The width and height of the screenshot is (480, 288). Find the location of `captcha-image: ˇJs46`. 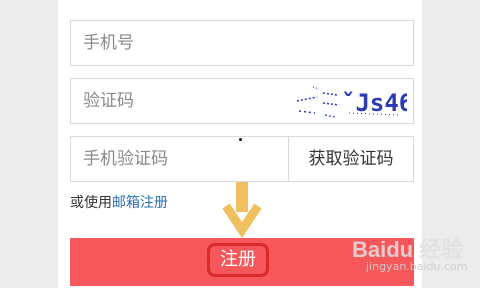

captcha-image: ˇJs46 is located at coordinates (348, 101).